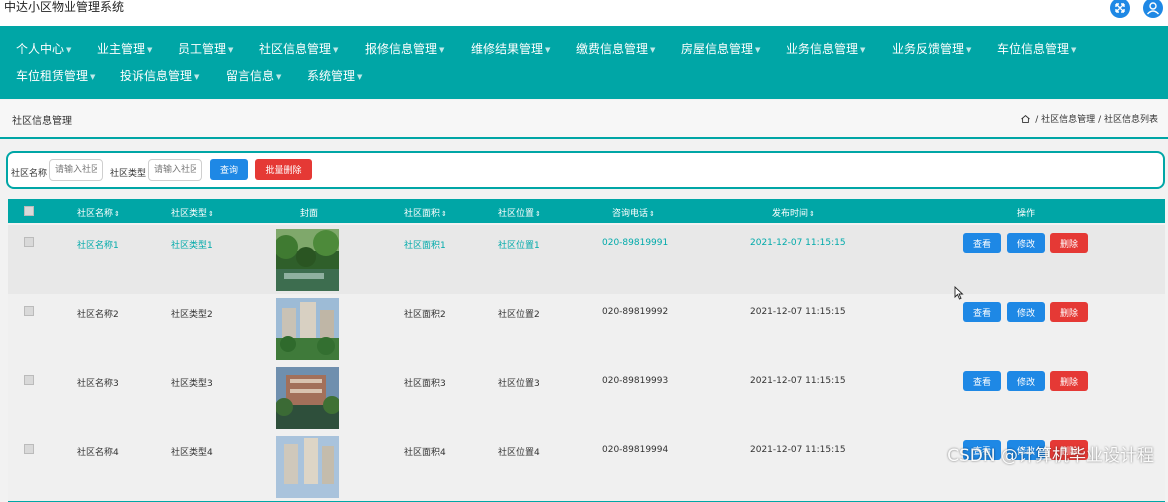 The image size is (1168, 502). What do you see at coordinates (425, 453) in the screenshot?
I see `cell-area: 社区面积4` at bounding box center [425, 453].